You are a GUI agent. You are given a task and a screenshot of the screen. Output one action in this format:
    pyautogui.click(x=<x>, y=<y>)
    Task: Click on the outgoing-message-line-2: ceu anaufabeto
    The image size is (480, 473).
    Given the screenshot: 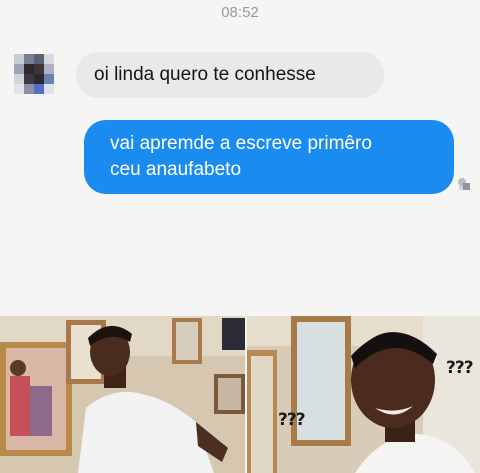 What is the action you would take?
    pyautogui.click(x=176, y=169)
    